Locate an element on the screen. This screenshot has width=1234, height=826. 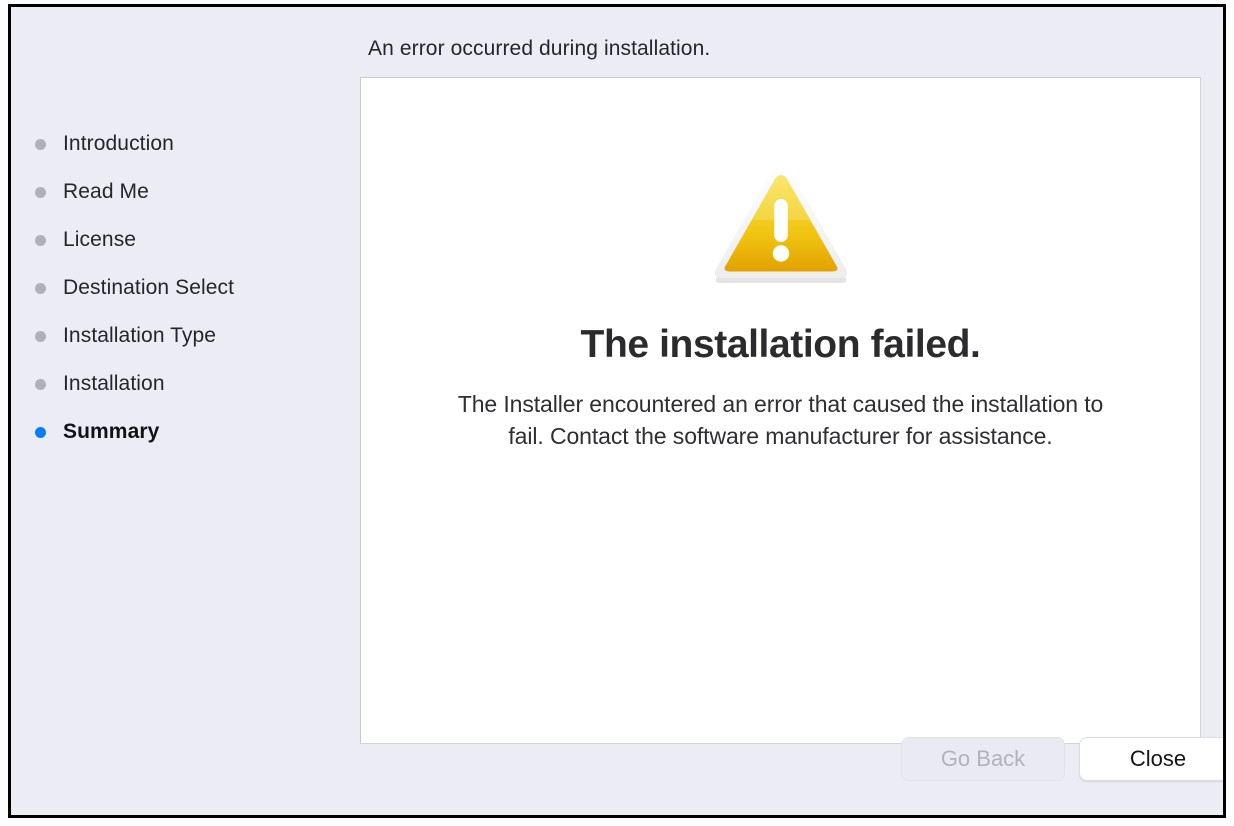
sidebar-item-installation-type: Installation Type is located at coordinates (125, 336).